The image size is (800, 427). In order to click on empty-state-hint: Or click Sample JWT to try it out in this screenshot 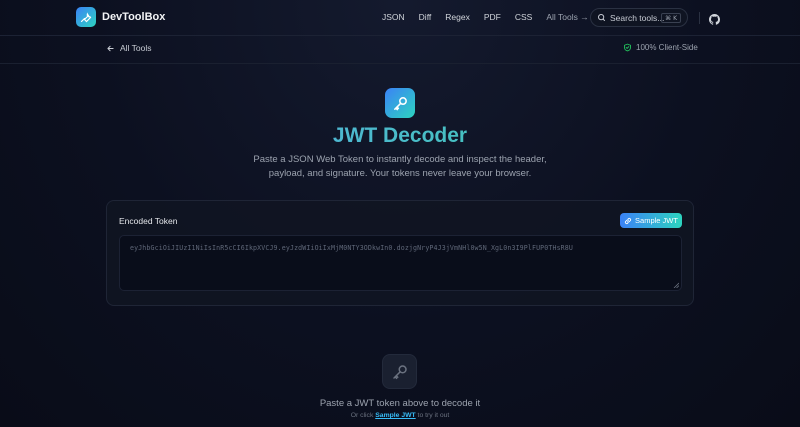, I will do `click(400, 415)`.